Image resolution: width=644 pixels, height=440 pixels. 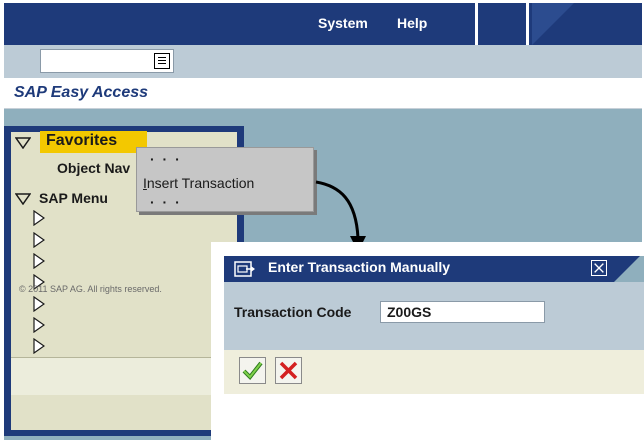 What do you see at coordinates (343, 23) in the screenshot?
I see `menu-system: System` at bounding box center [343, 23].